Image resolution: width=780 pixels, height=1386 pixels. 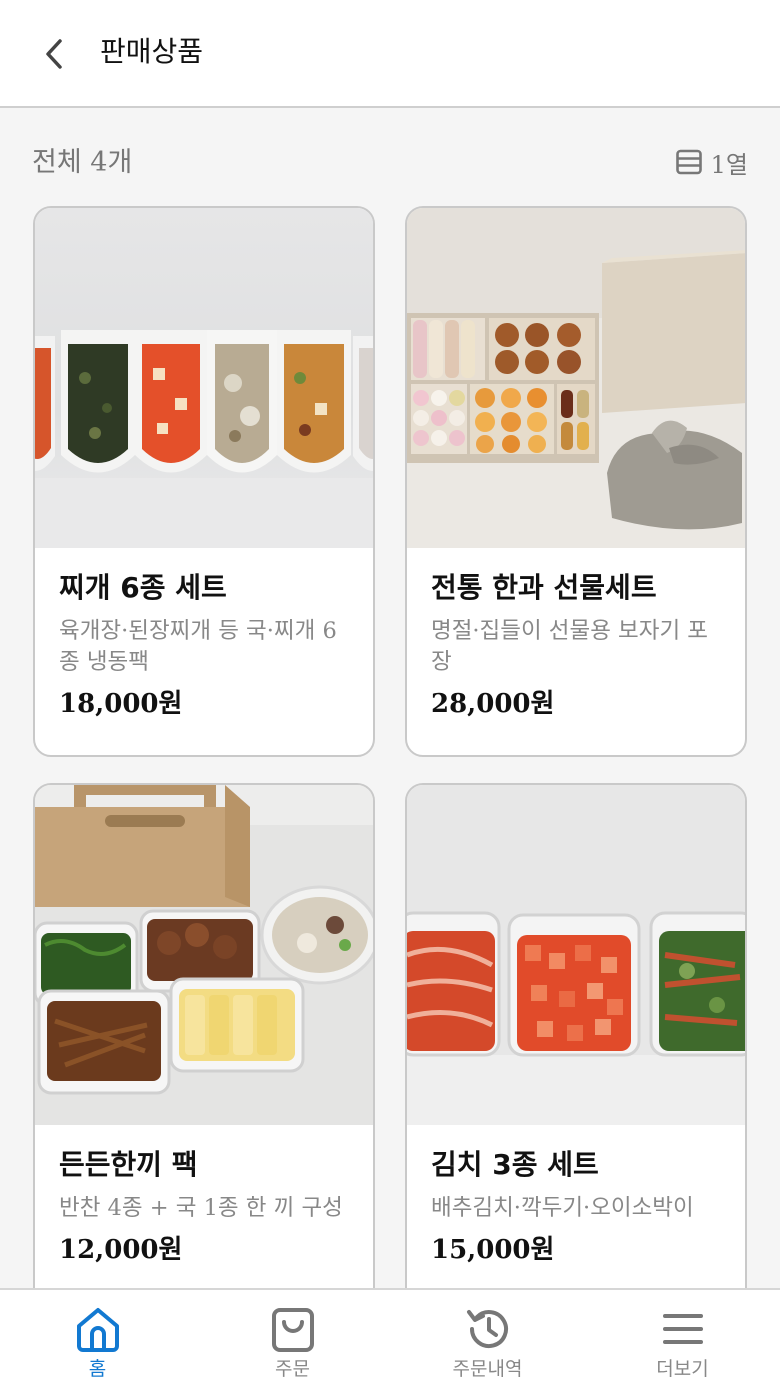 What do you see at coordinates (143, 587) in the screenshot?
I see `product-title: 찌개 6종 세트` at bounding box center [143, 587].